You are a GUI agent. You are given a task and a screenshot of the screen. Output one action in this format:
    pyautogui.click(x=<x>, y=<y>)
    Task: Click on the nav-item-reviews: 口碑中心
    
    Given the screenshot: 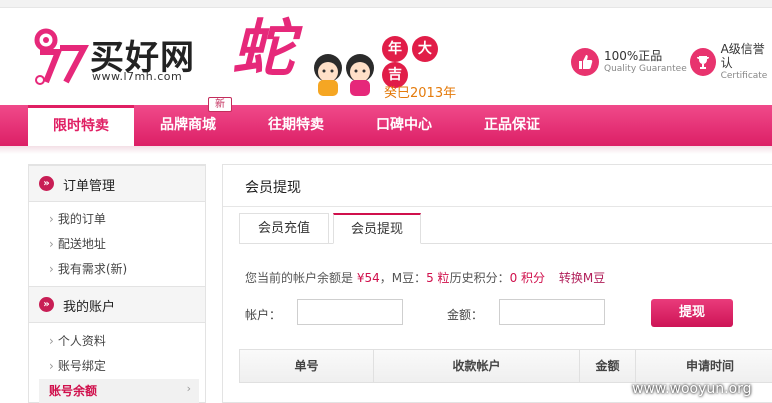 What is the action you would take?
    pyautogui.click(x=404, y=125)
    